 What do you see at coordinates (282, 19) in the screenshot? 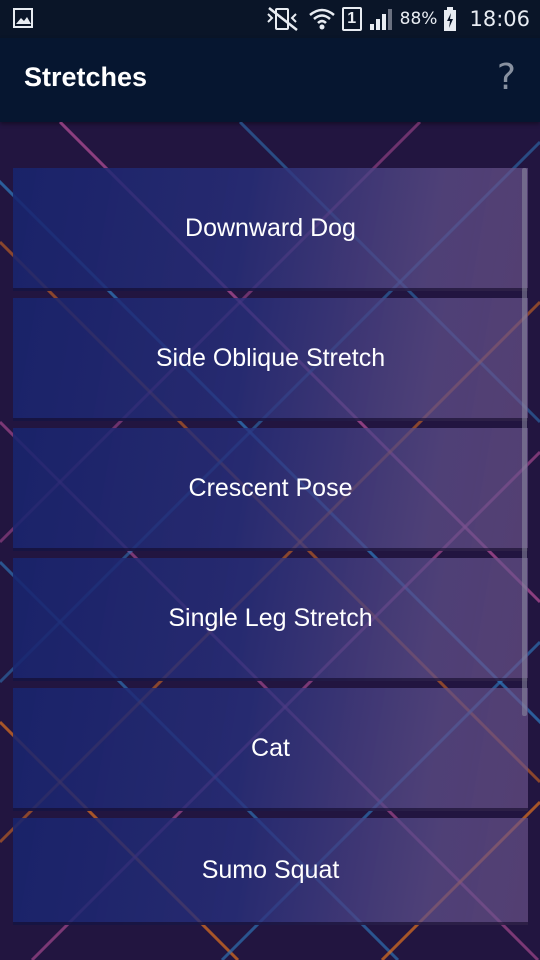
I see `mute-vibrate-icon` at bounding box center [282, 19].